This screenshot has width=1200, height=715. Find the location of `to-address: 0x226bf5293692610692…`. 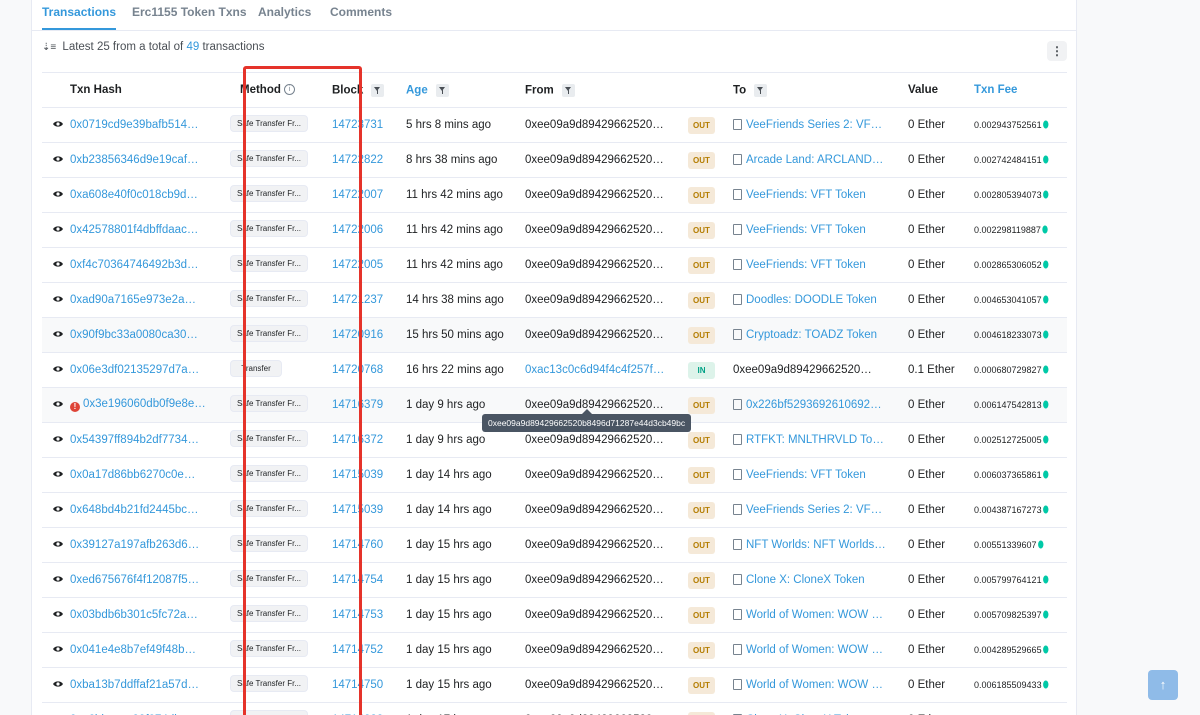

to-address: 0x226bf5293692610692… is located at coordinates (814, 405).